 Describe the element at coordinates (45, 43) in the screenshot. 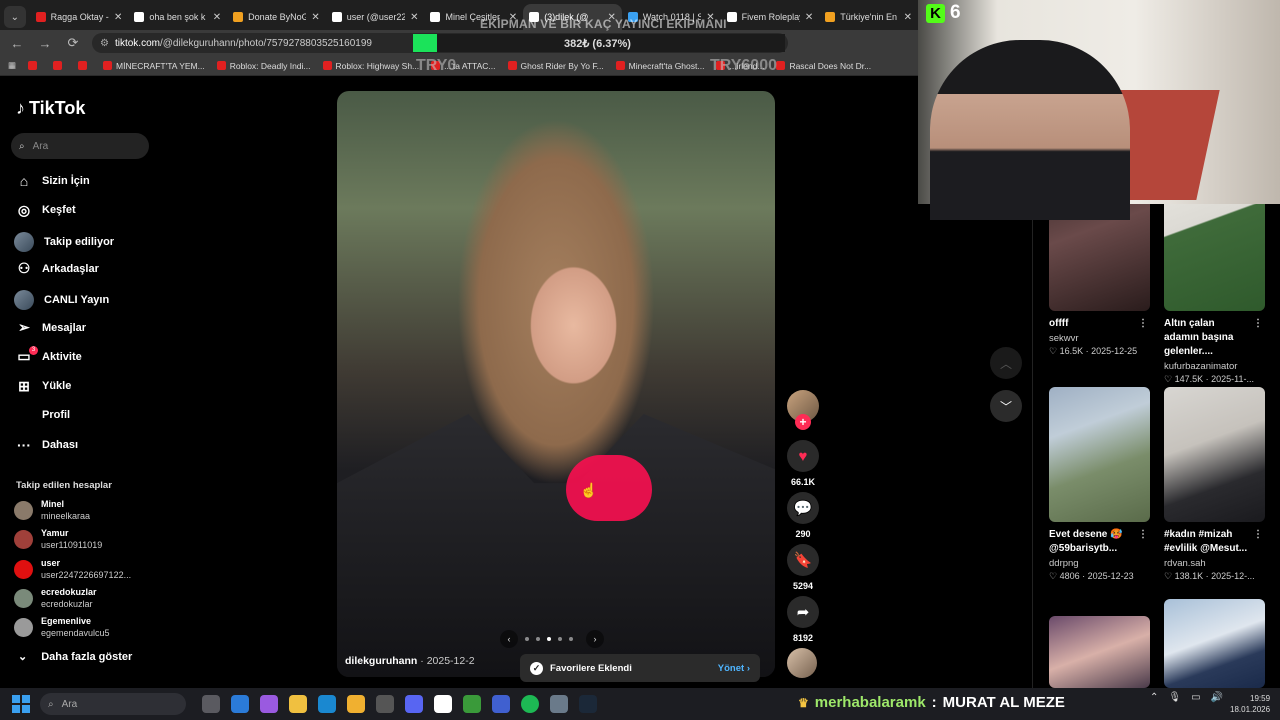

I see `forward-icon: →` at that location.